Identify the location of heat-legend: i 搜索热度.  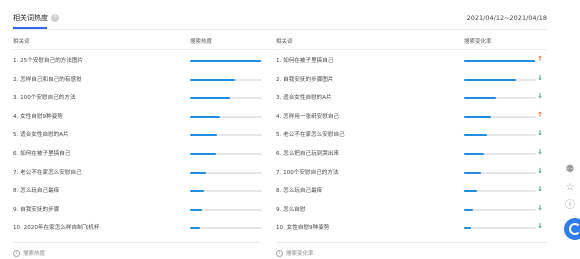
(29, 253).